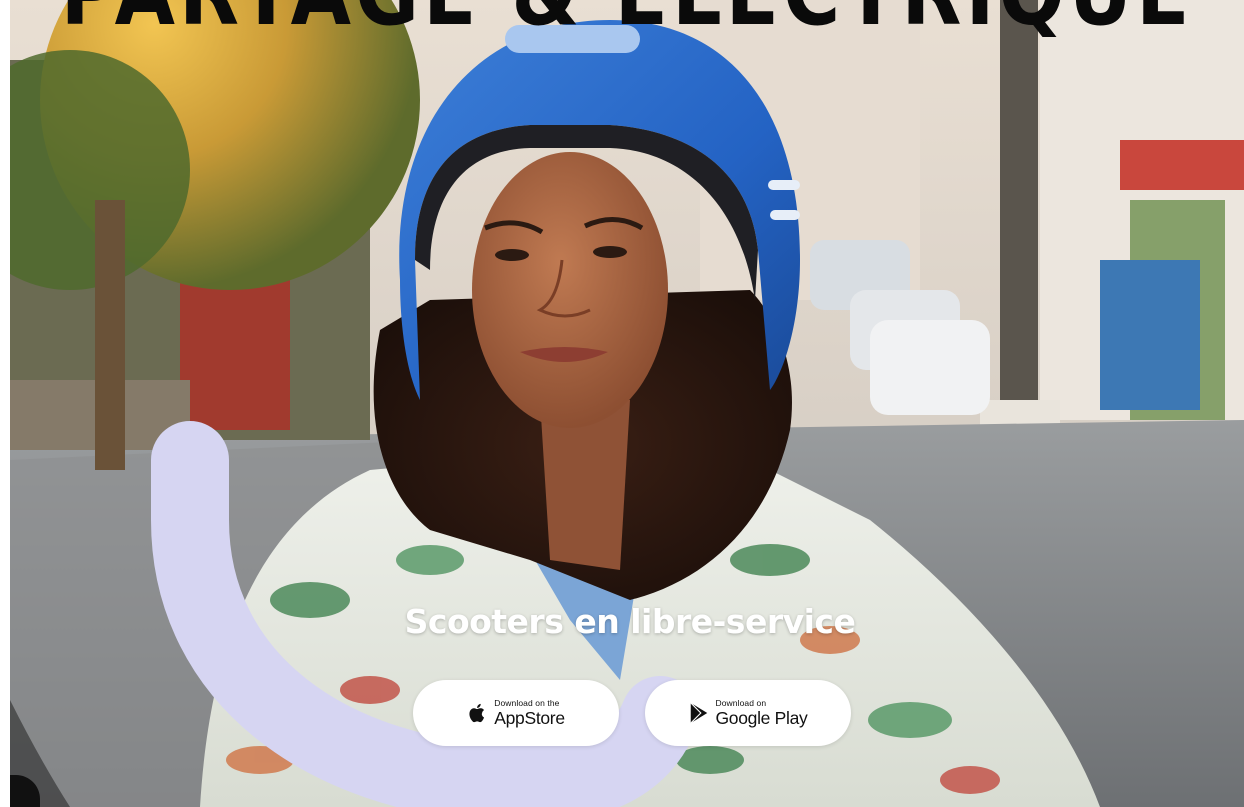  Describe the element at coordinates (741, 703) in the screenshot. I see `googleplay-small-label: Download on` at that location.